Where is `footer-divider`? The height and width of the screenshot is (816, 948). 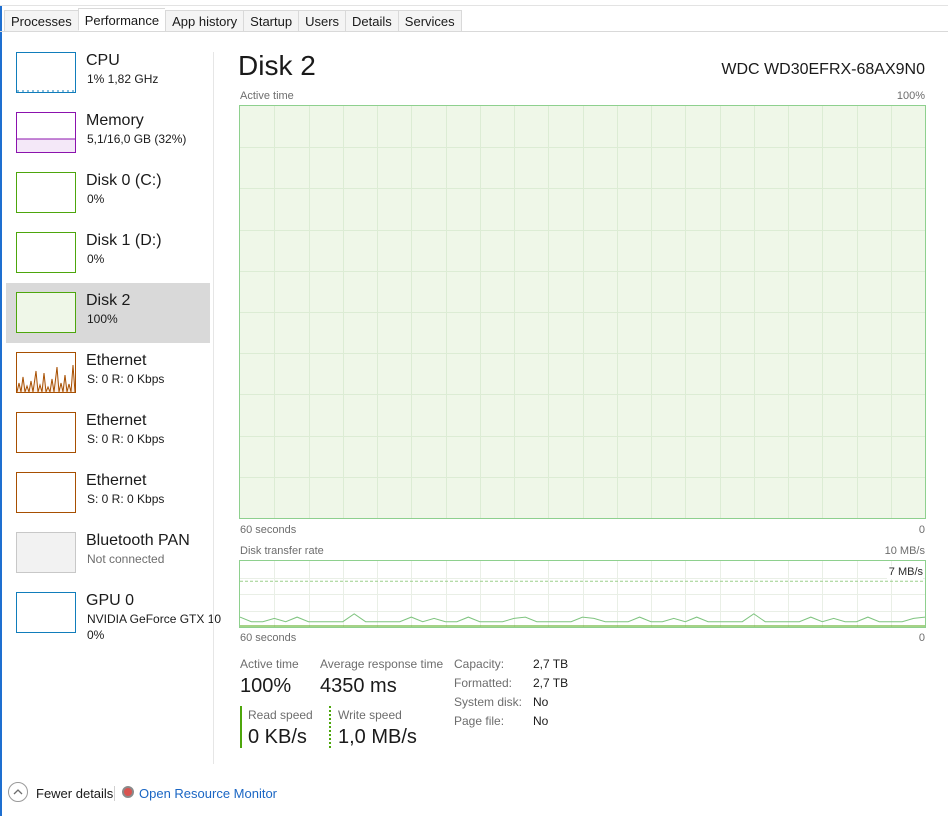 footer-divider is located at coordinates (114, 793).